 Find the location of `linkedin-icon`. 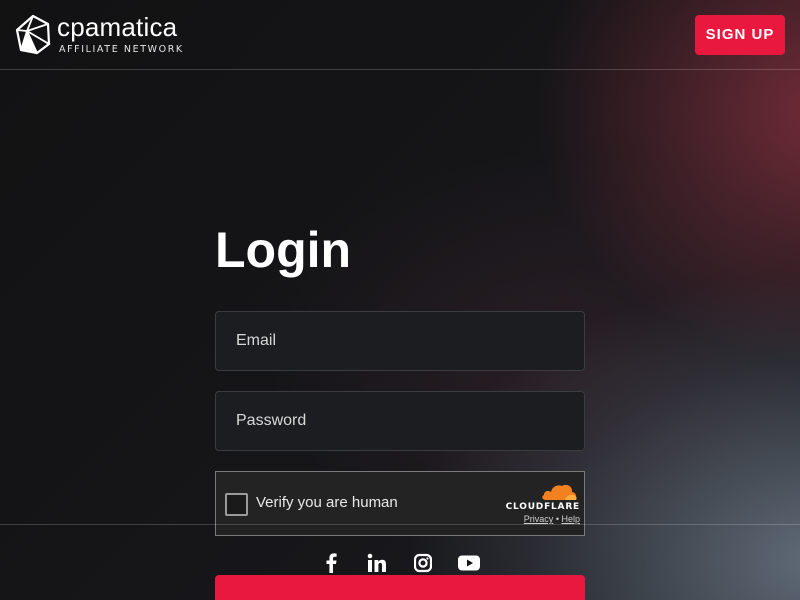

linkedin-icon is located at coordinates (377, 563).